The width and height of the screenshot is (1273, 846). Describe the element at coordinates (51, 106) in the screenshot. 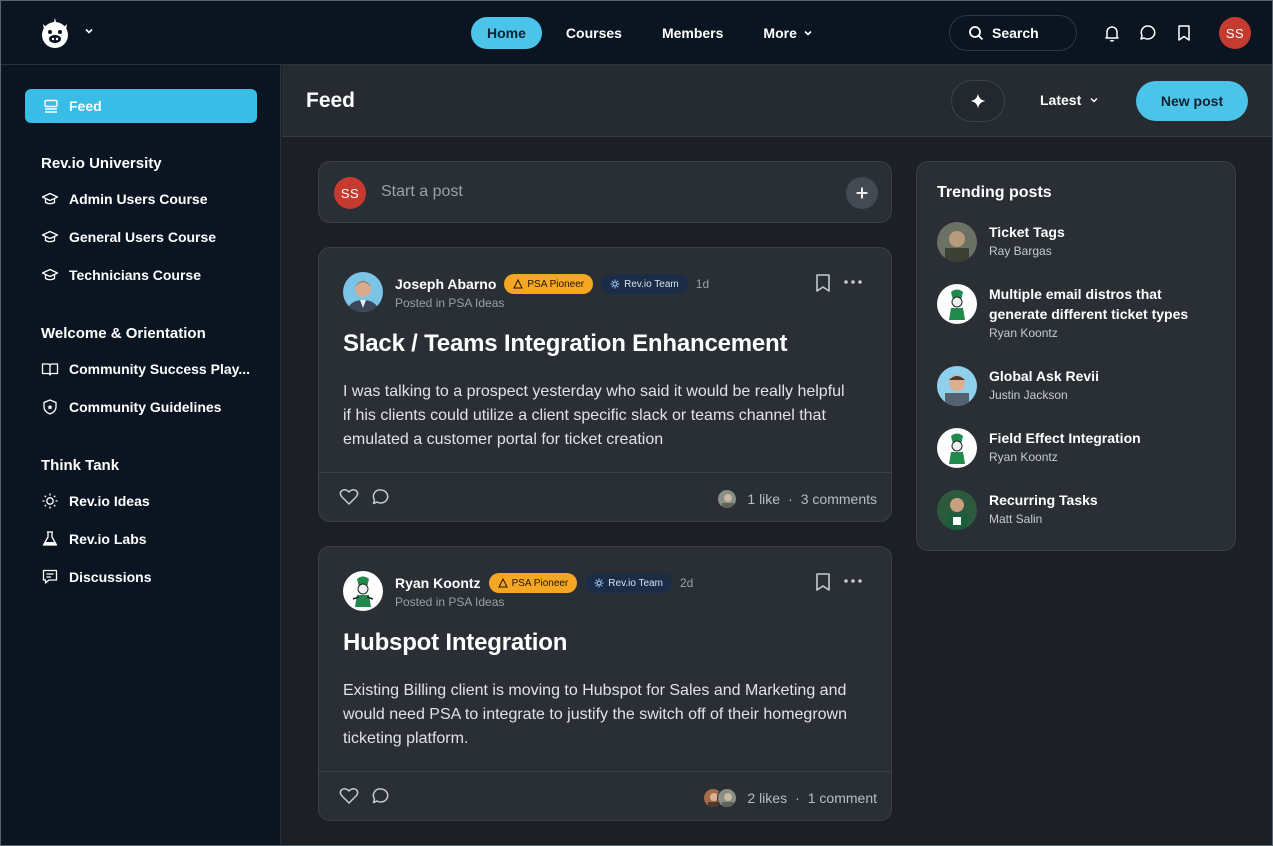

I see `feed-icon` at that location.